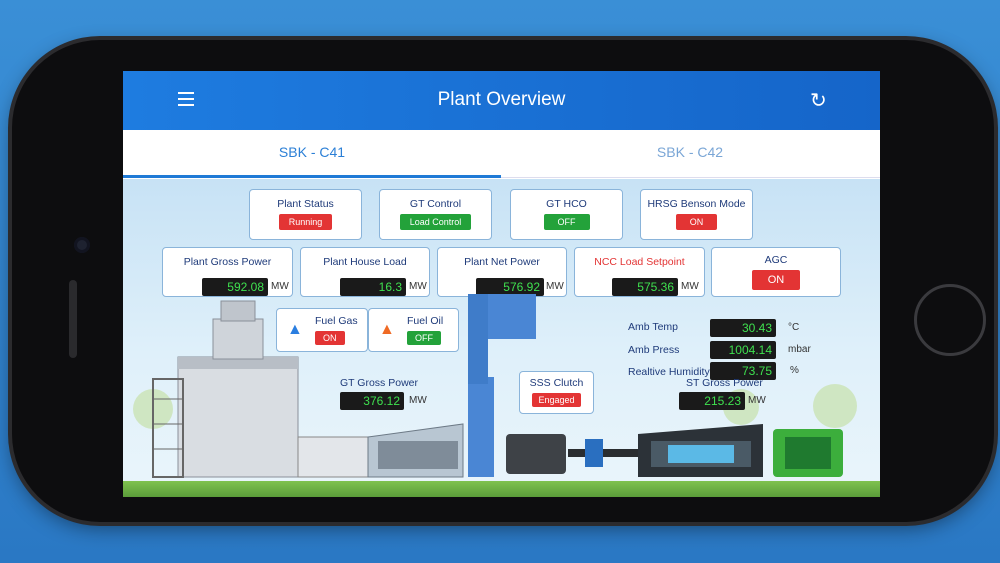 The height and width of the screenshot is (563, 1000). I want to click on refresh-icon: ↻, so click(818, 100).